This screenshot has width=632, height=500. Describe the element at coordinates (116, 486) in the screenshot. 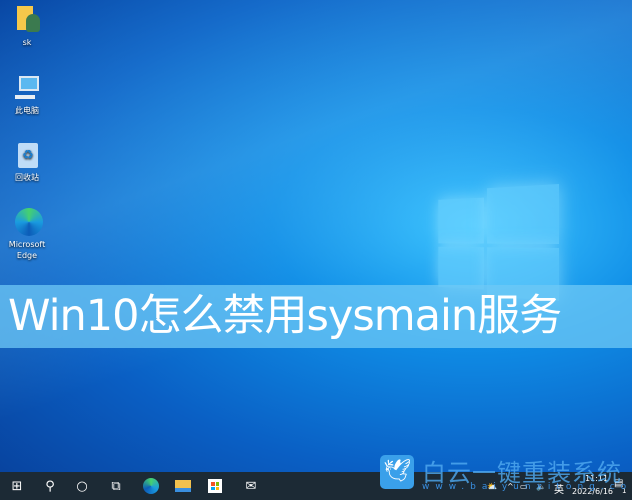

I see `task-view-icon: ⧉` at that location.